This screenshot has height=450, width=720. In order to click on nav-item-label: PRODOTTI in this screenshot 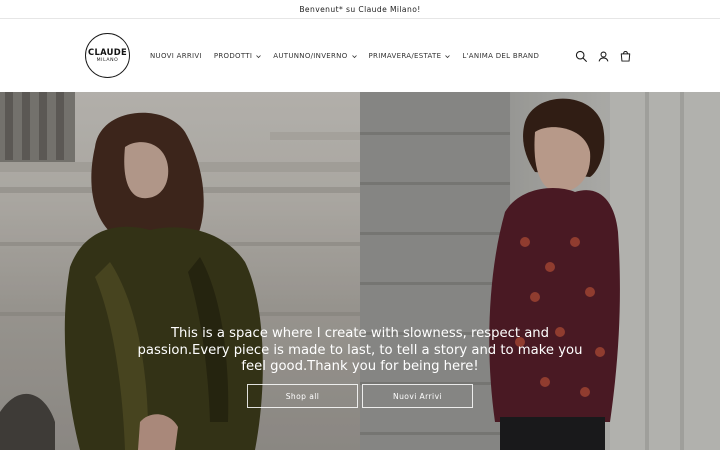, I will do `click(233, 56)`.